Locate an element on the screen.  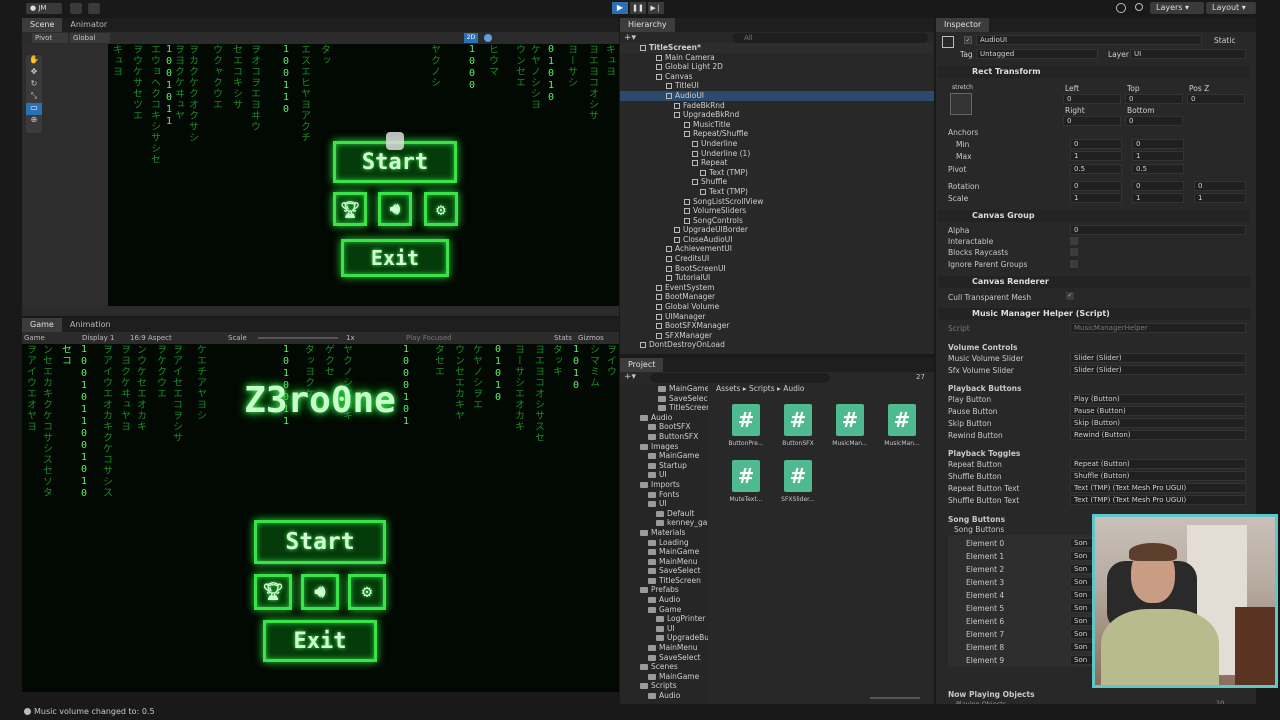
play-focused-dropdown: Play Focused is located at coordinates (429, 338).